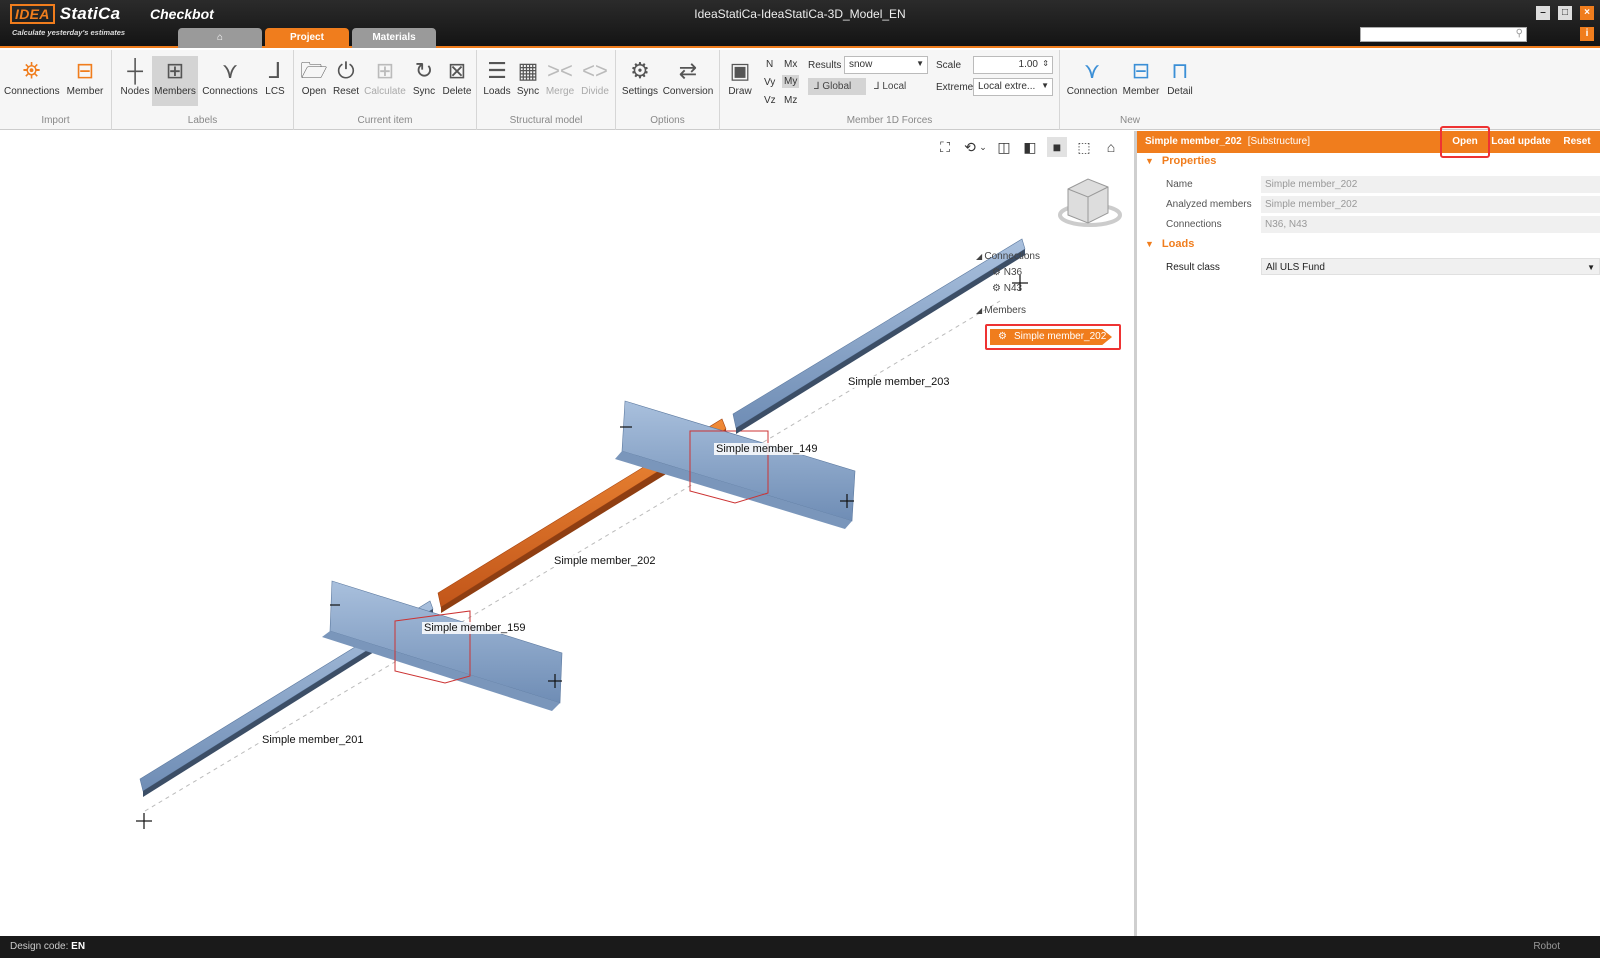 The height and width of the screenshot is (958, 1600). Describe the element at coordinates (769, 64) in the screenshot. I see `force-n: N` at that location.